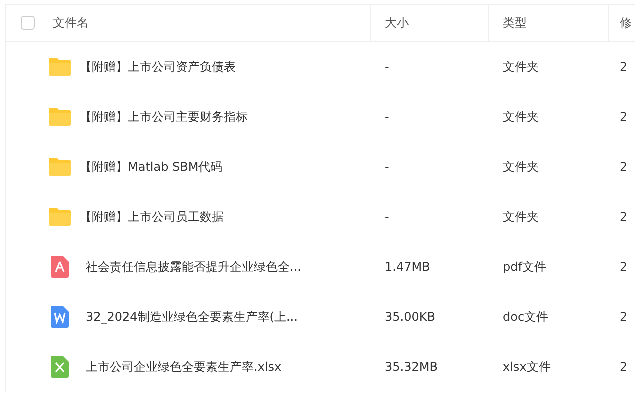  Describe the element at coordinates (60, 317) in the screenshot. I see `document-file-icon` at that location.